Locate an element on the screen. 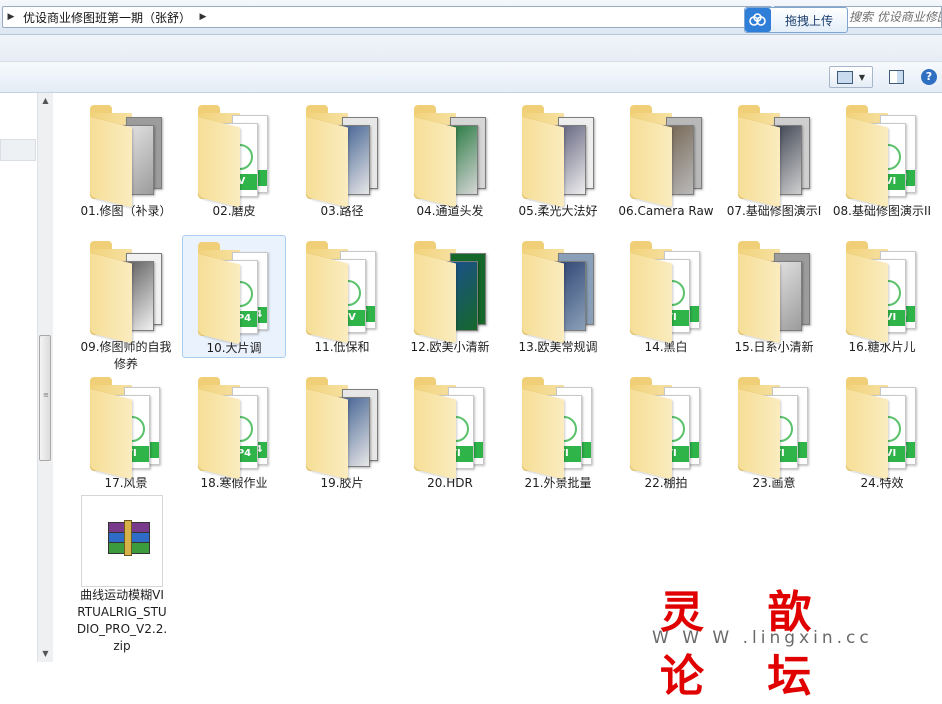 The width and height of the screenshot is (942, 704). folder-item: 07.基础修图演示I is located at coordinates (774, 159).